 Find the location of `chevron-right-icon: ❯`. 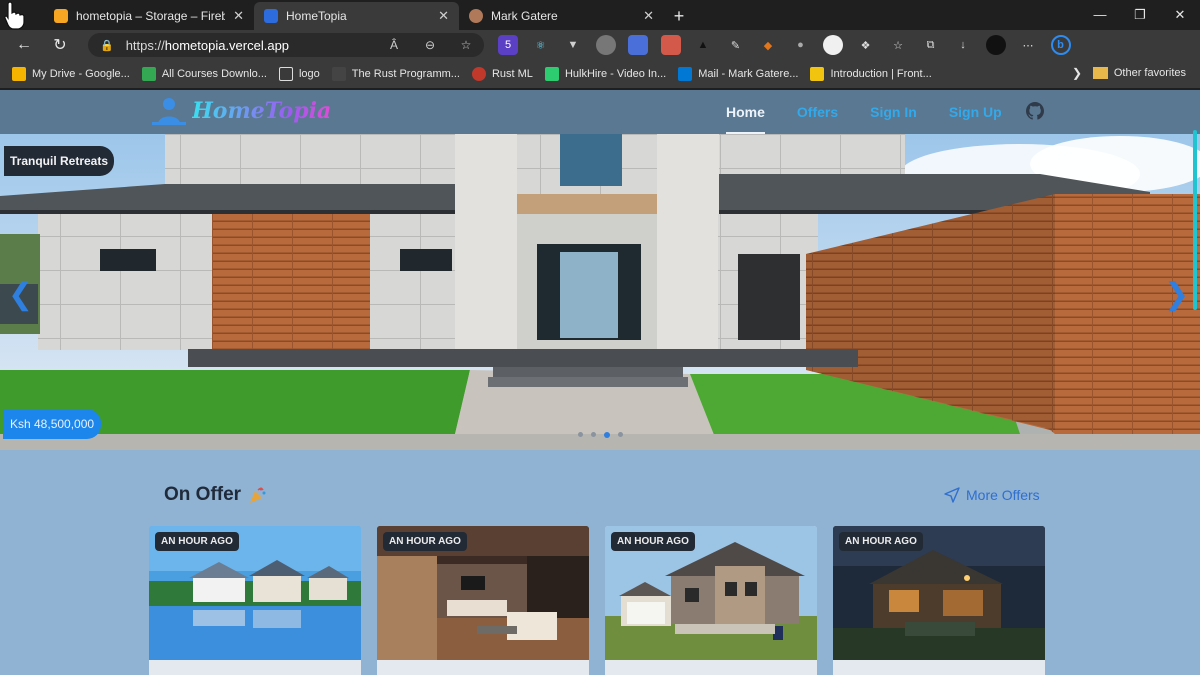

chevron-right-icon: ❯ is located at coordinates (1077, 73).